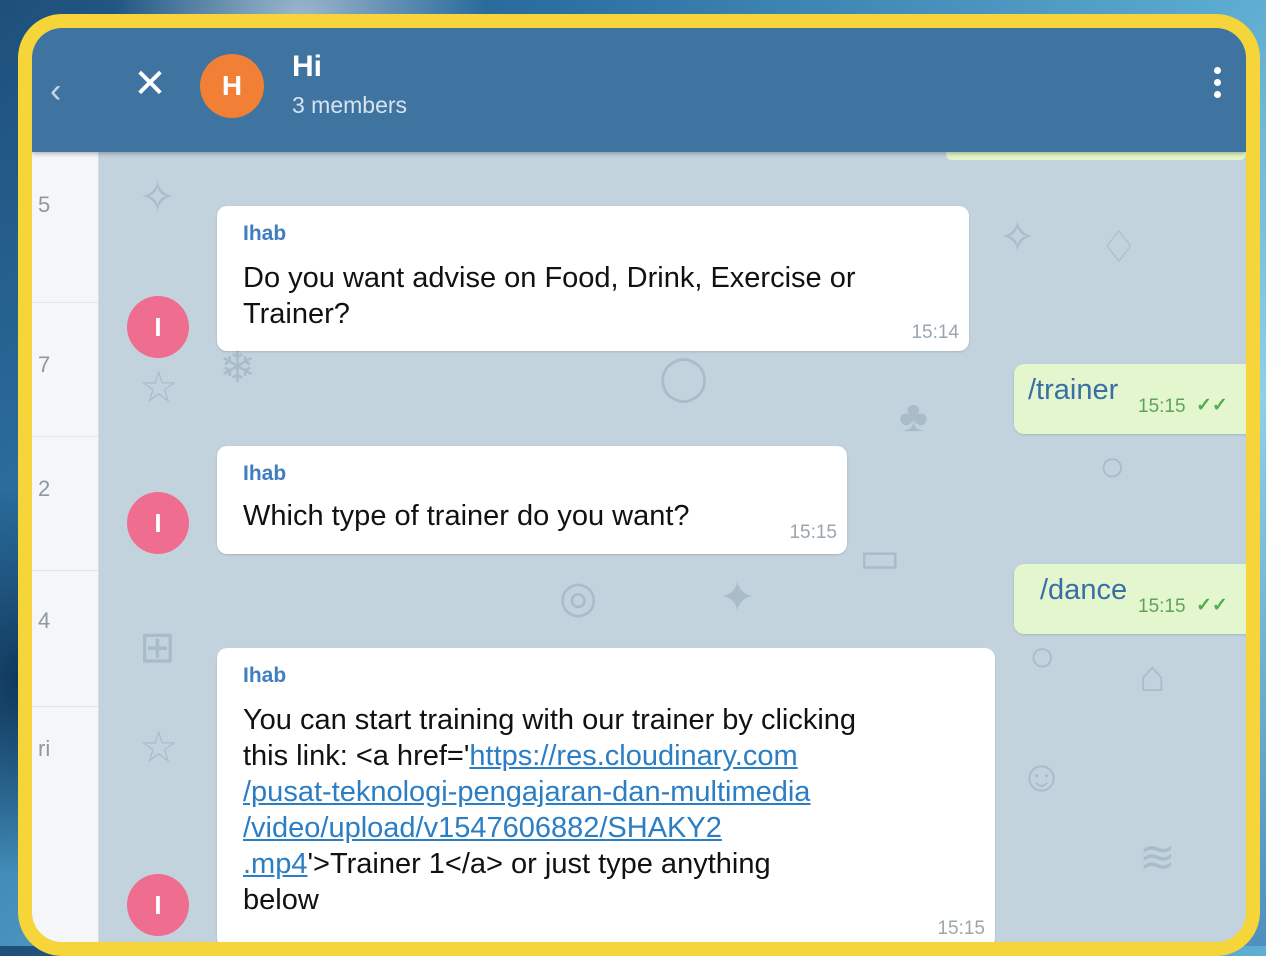 The image size is (1266, 956). Describe the element at coordinates (281, 900) in the screenshot. I see `message-line: below` at that location.